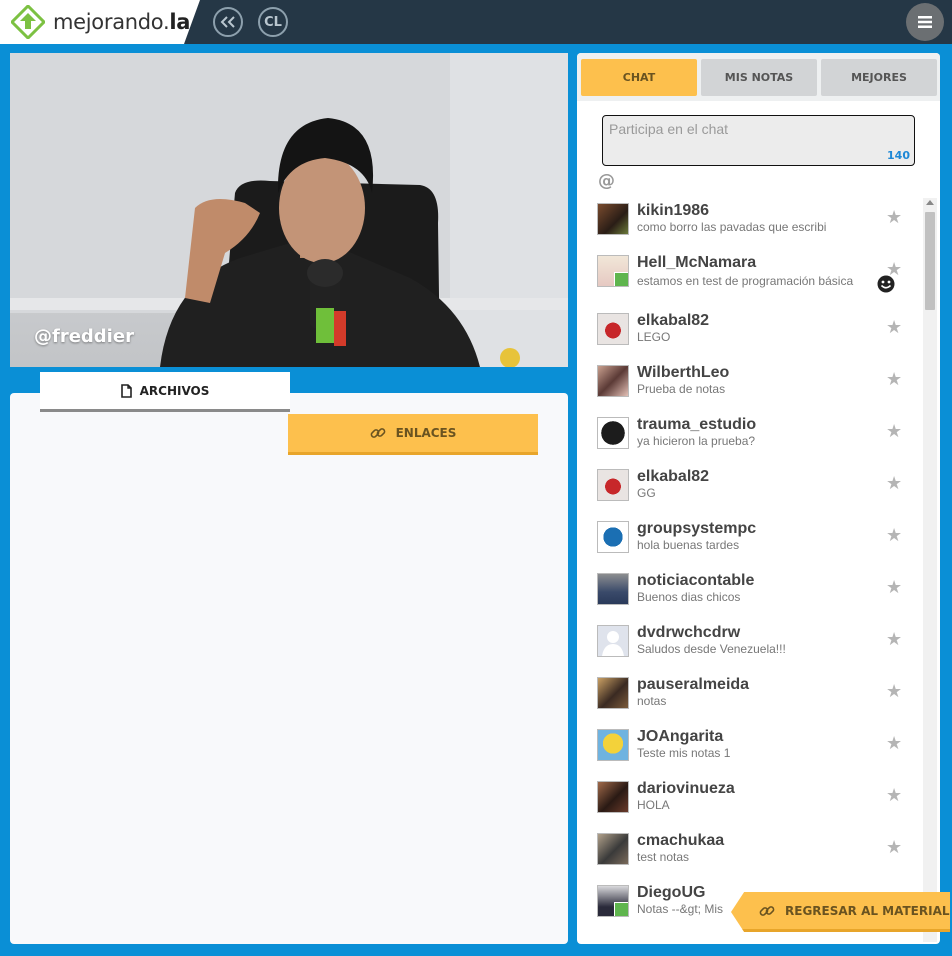  What do you see at coordinates (750, 747) in the screenshot?
I see `chat-message: JOAngarita Teste mis notas 1 ★` at bounding box center [750, 747].